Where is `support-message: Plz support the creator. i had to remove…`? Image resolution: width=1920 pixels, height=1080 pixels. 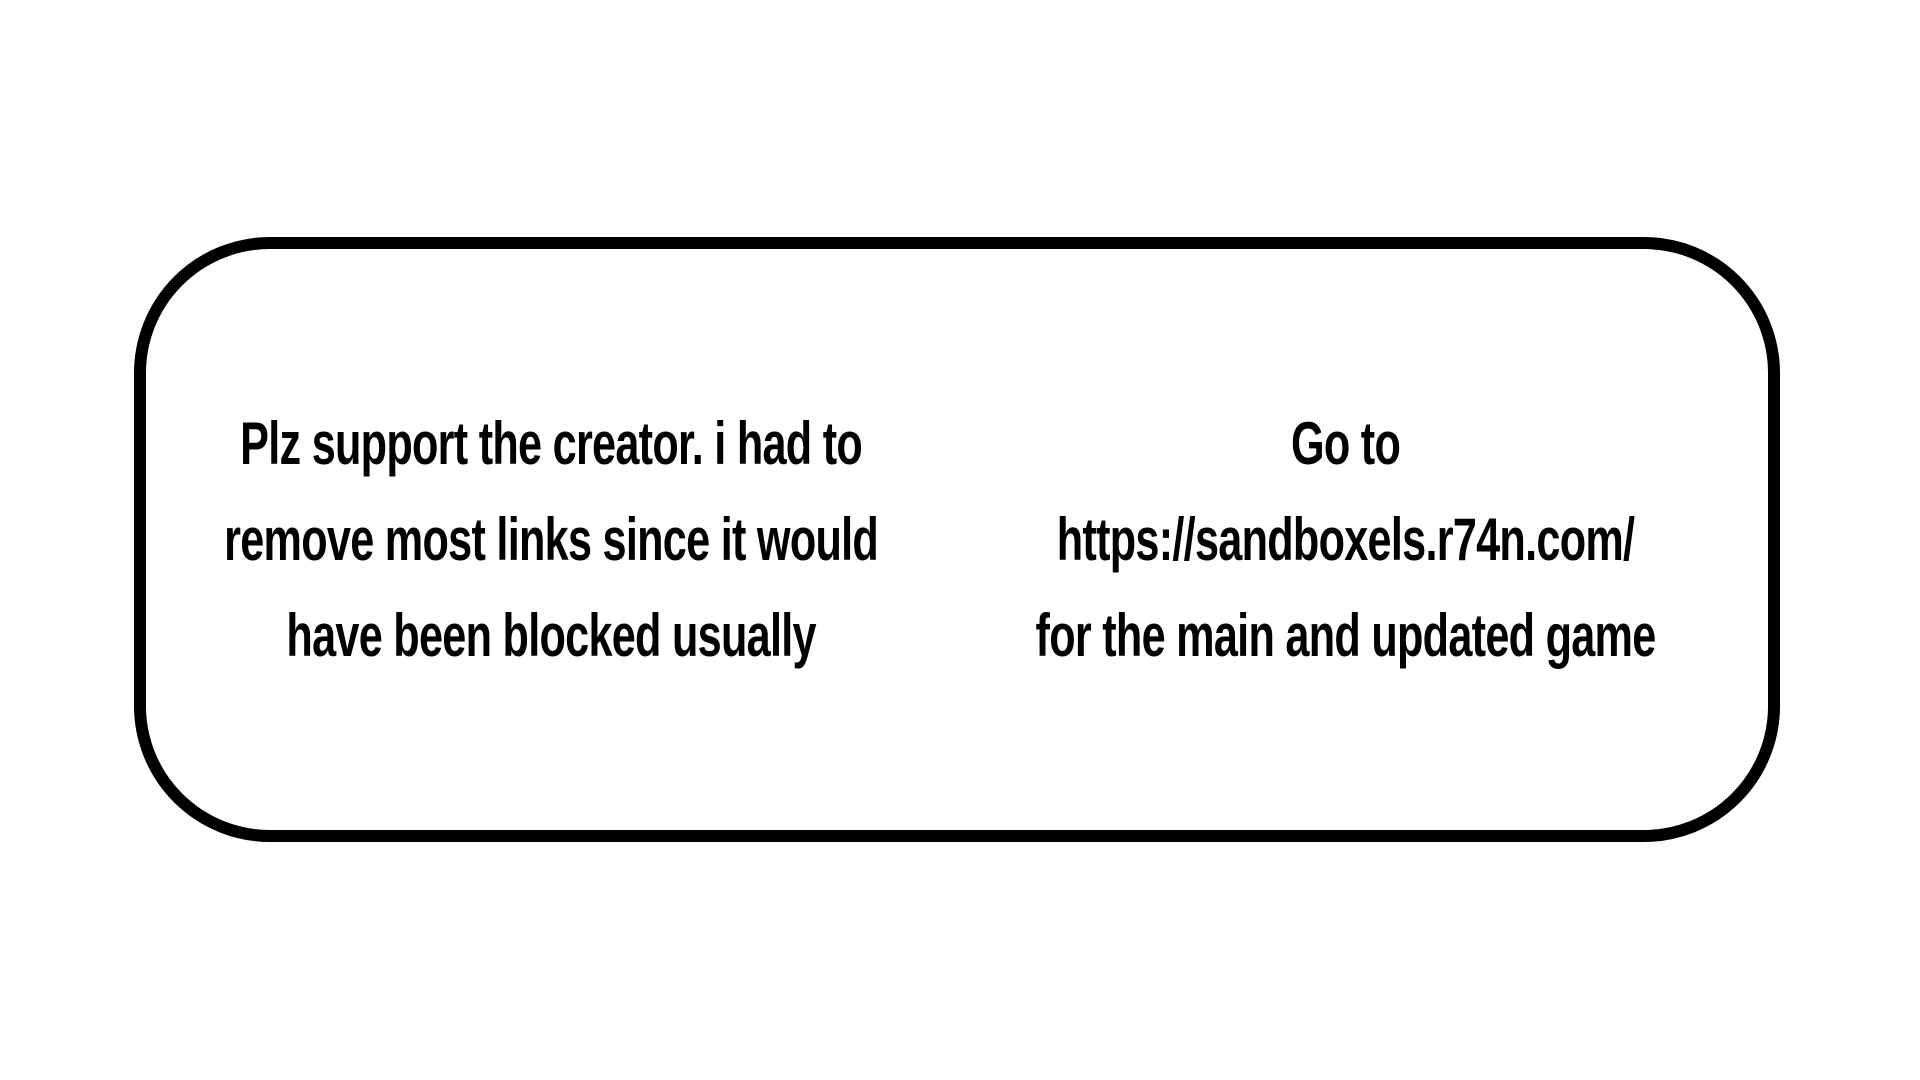 support-message: Plz support the creator. i had to remove… is located at coordinates (551, 540).